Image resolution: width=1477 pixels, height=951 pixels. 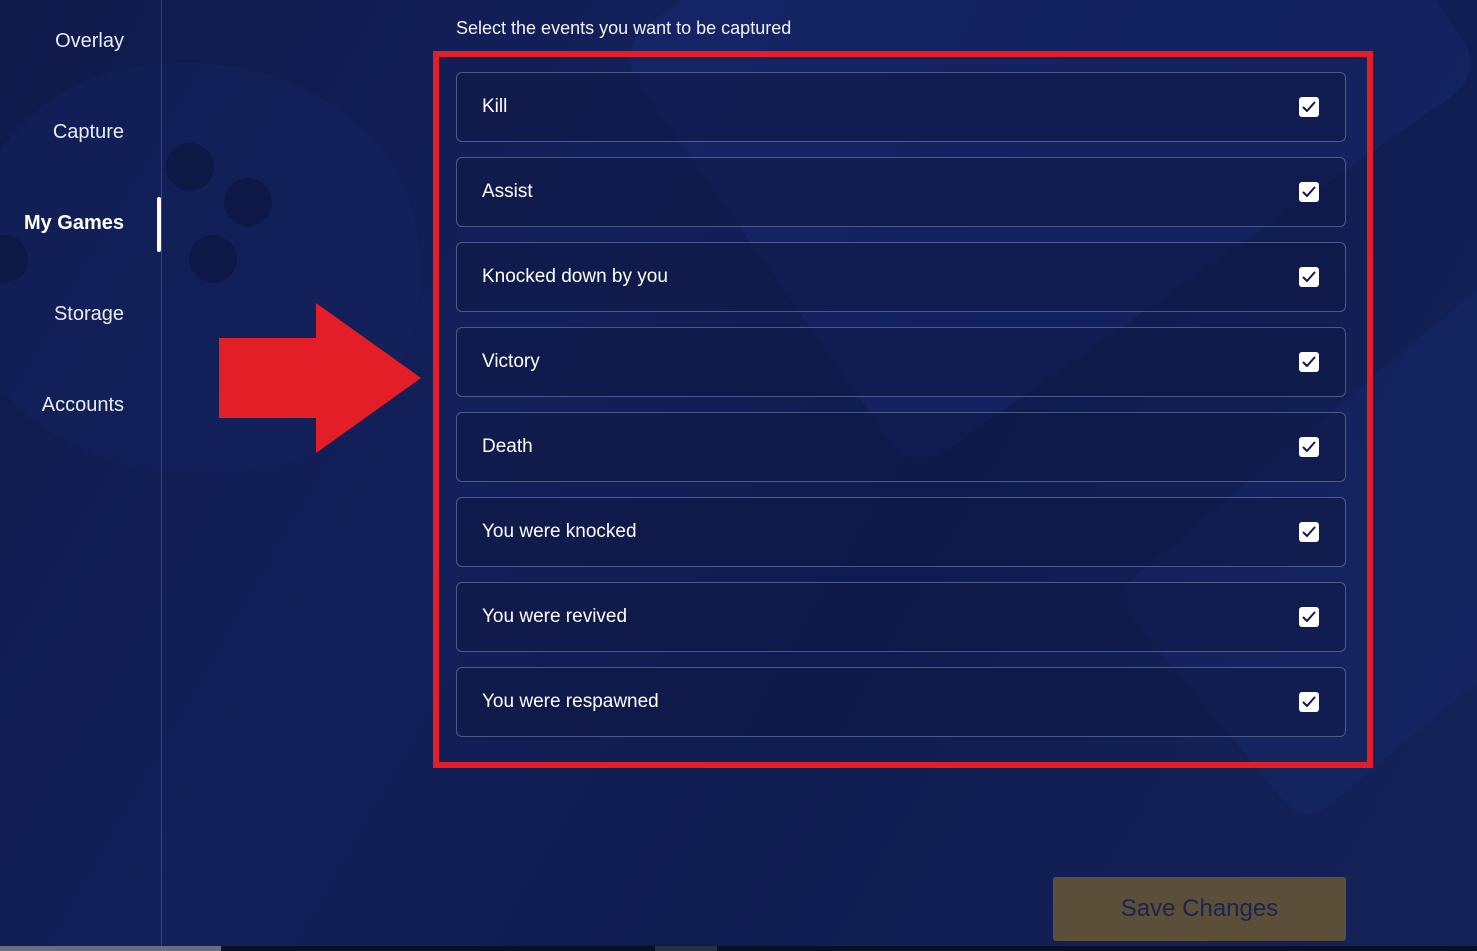 What do you see at coordinates (575, 276) in the screenshot?
I see `event-label: Knocked down by you` at bounding box center [575, 276].